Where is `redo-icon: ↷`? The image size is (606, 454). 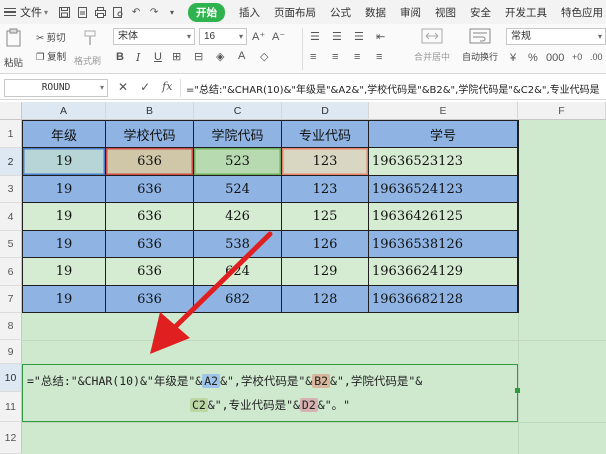
redo-icon: ↷ is located at coordinates (154, 12).